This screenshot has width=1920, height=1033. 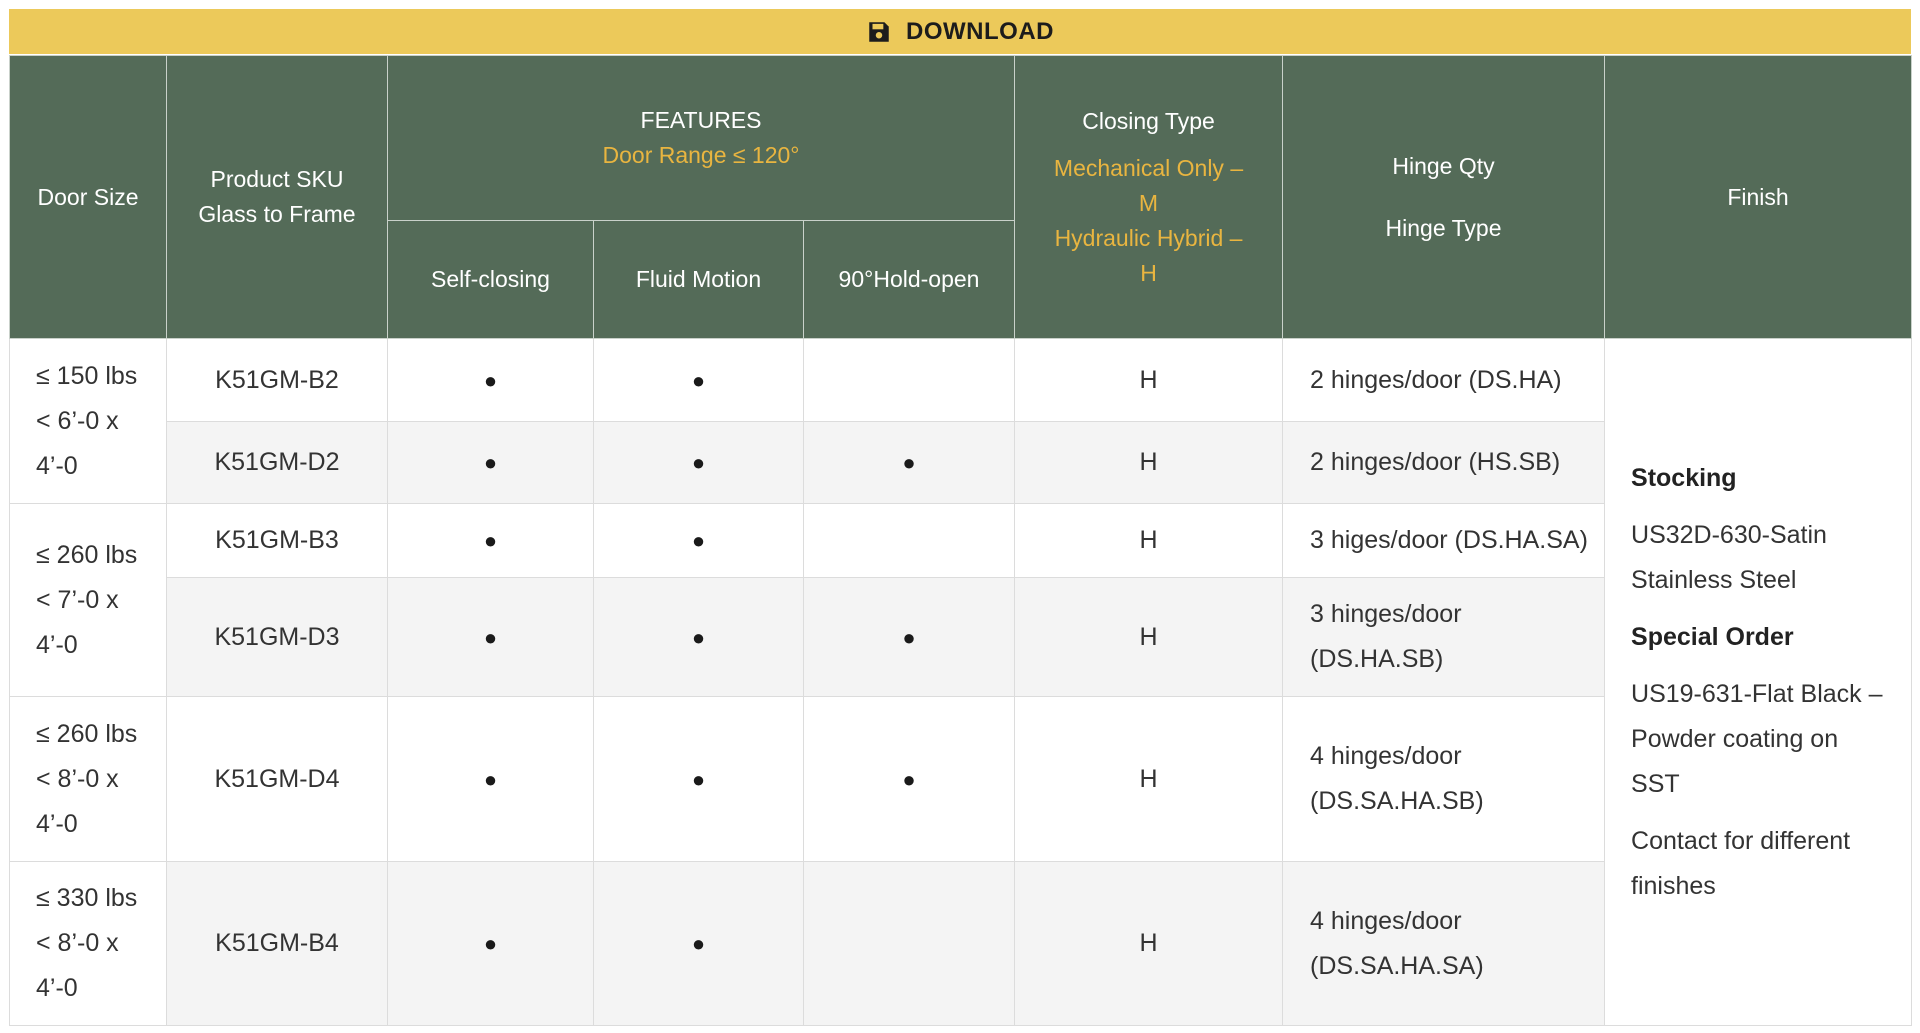 I want to click on hinge-cell: 3 higes/door (DS.HA.SA), so click(x=1444, y=540).